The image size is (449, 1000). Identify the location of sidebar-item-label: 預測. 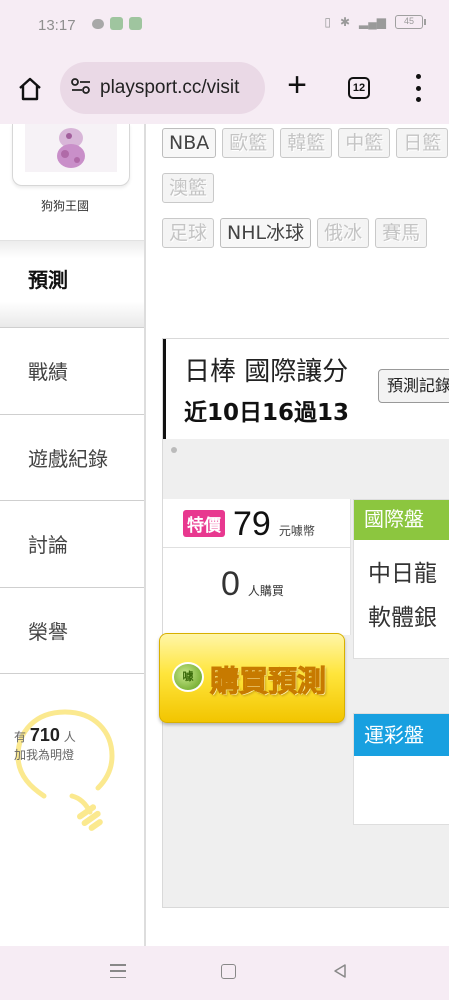
(48, 279).